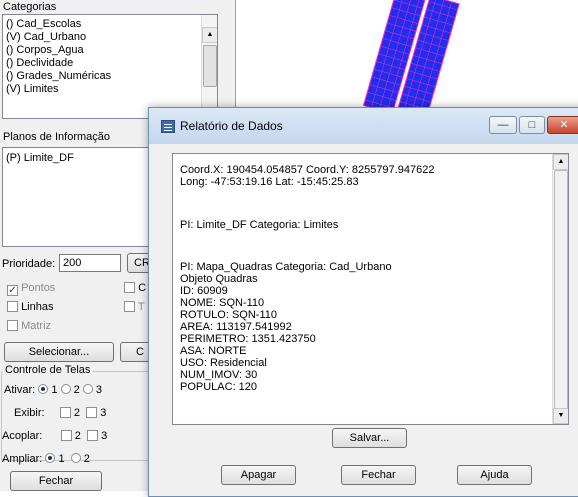 The width and height of the screenshot is (578, 497). I want to click on scroll-down-icon: ▼, so click(560, 416).